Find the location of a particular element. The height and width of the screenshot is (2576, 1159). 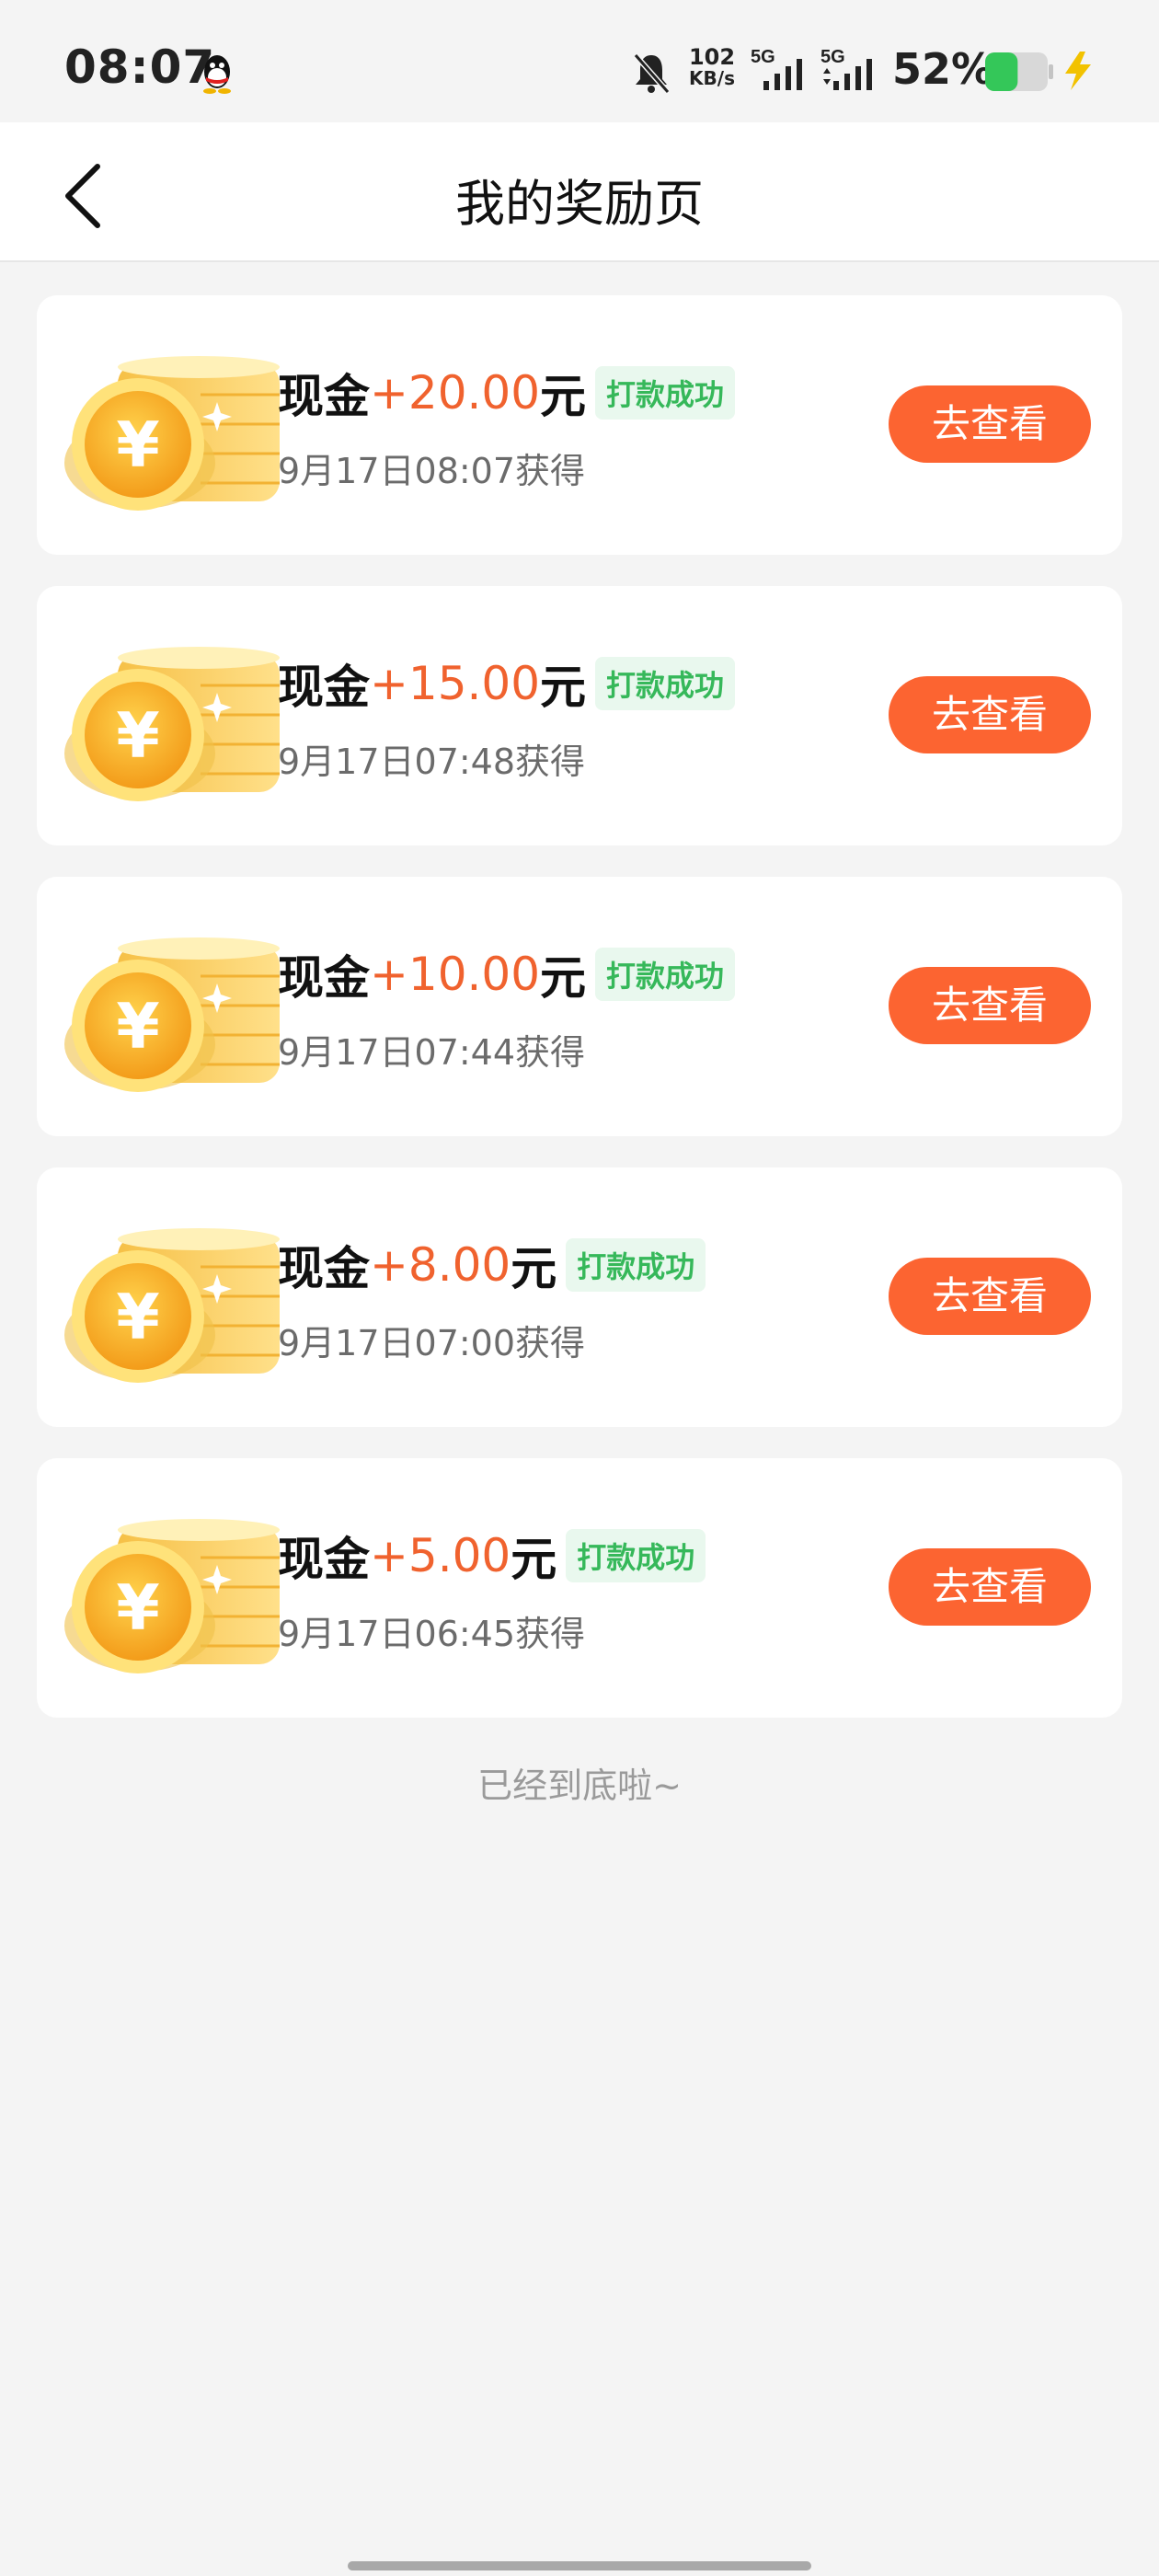

reward-card: ¥ 现金 +20.00 元打款成功 9月17日08:07获得 去查看 is located at coordinates (579, 425).